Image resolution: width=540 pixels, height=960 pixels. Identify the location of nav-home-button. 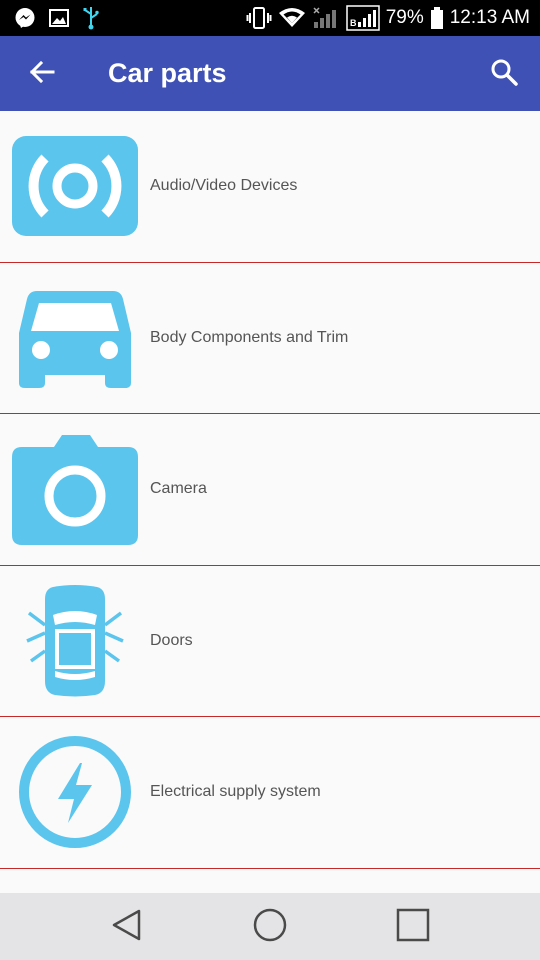
(270, 927).